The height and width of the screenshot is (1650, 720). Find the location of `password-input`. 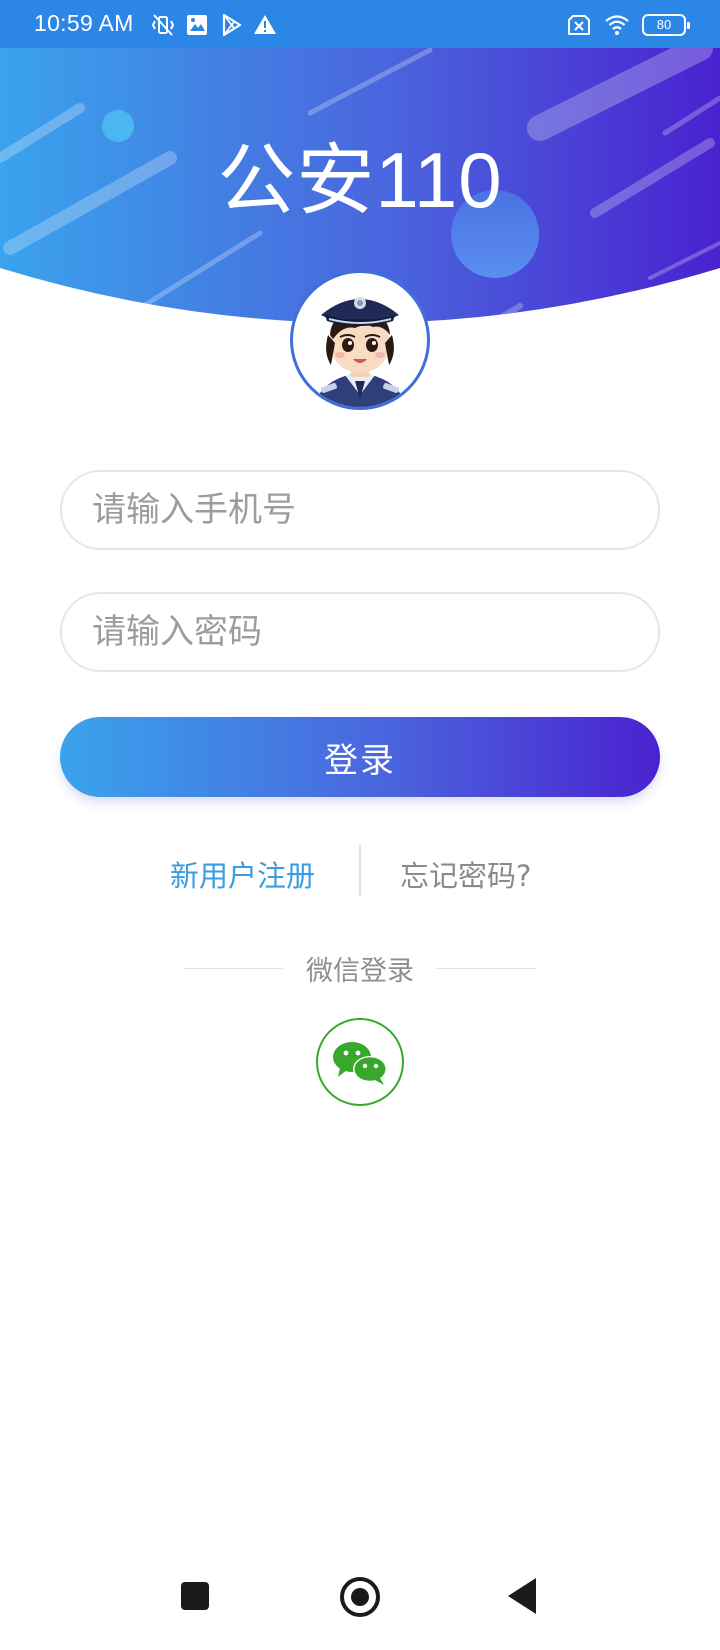

password-input is located at coordinates (360, 632).